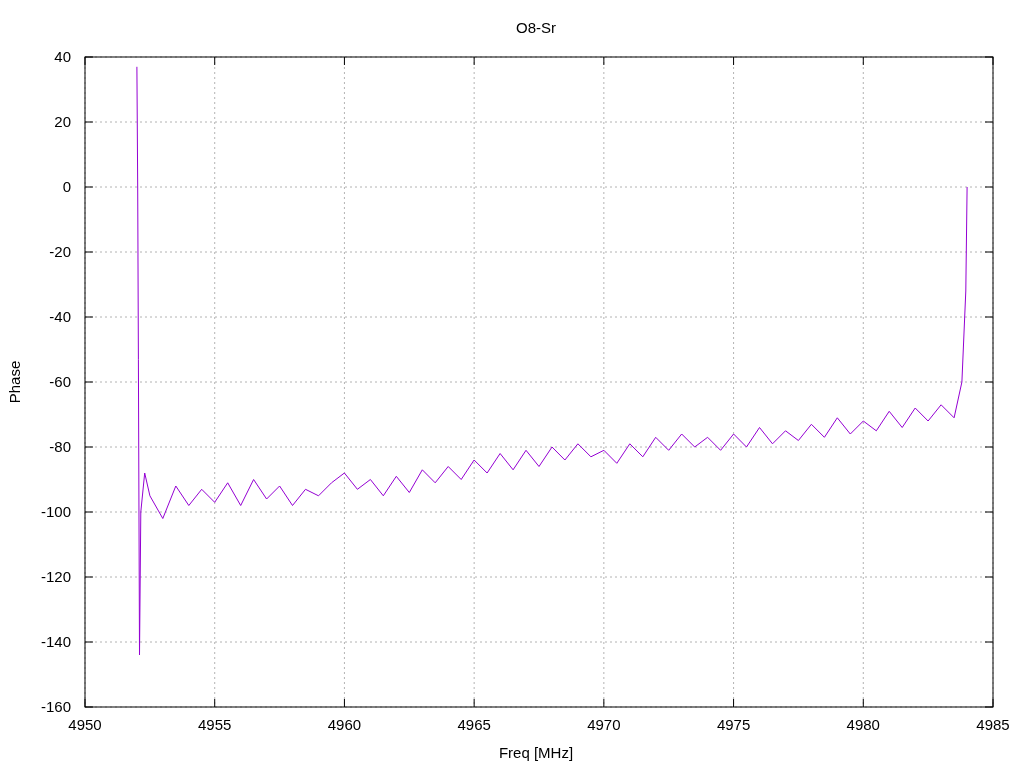 The width and height of the screenshot is (1024, 768). I want to click on tick-label: 4980, so click(863, 724).